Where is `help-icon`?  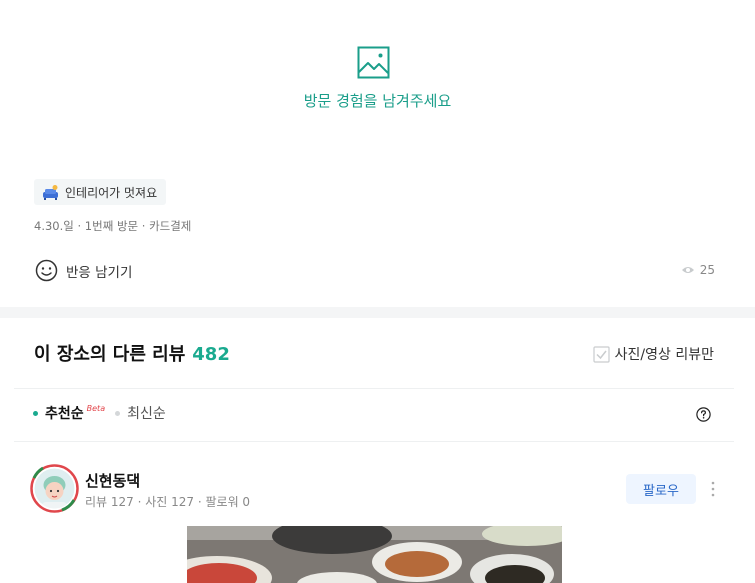 help-icon is located at coordinates (703, 414).